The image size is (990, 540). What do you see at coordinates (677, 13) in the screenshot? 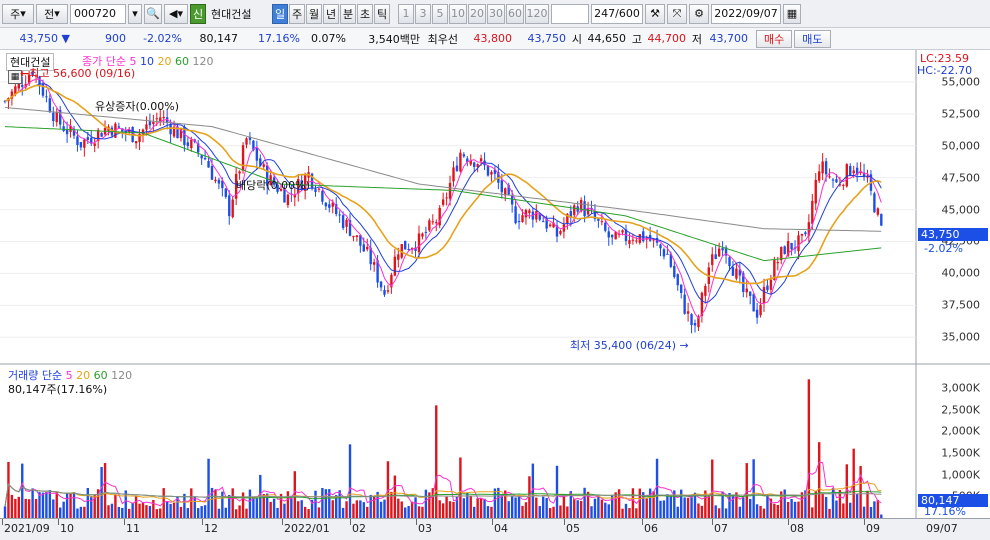
I see `zoom-icon: ⤧` at bounding box center [677, 13].